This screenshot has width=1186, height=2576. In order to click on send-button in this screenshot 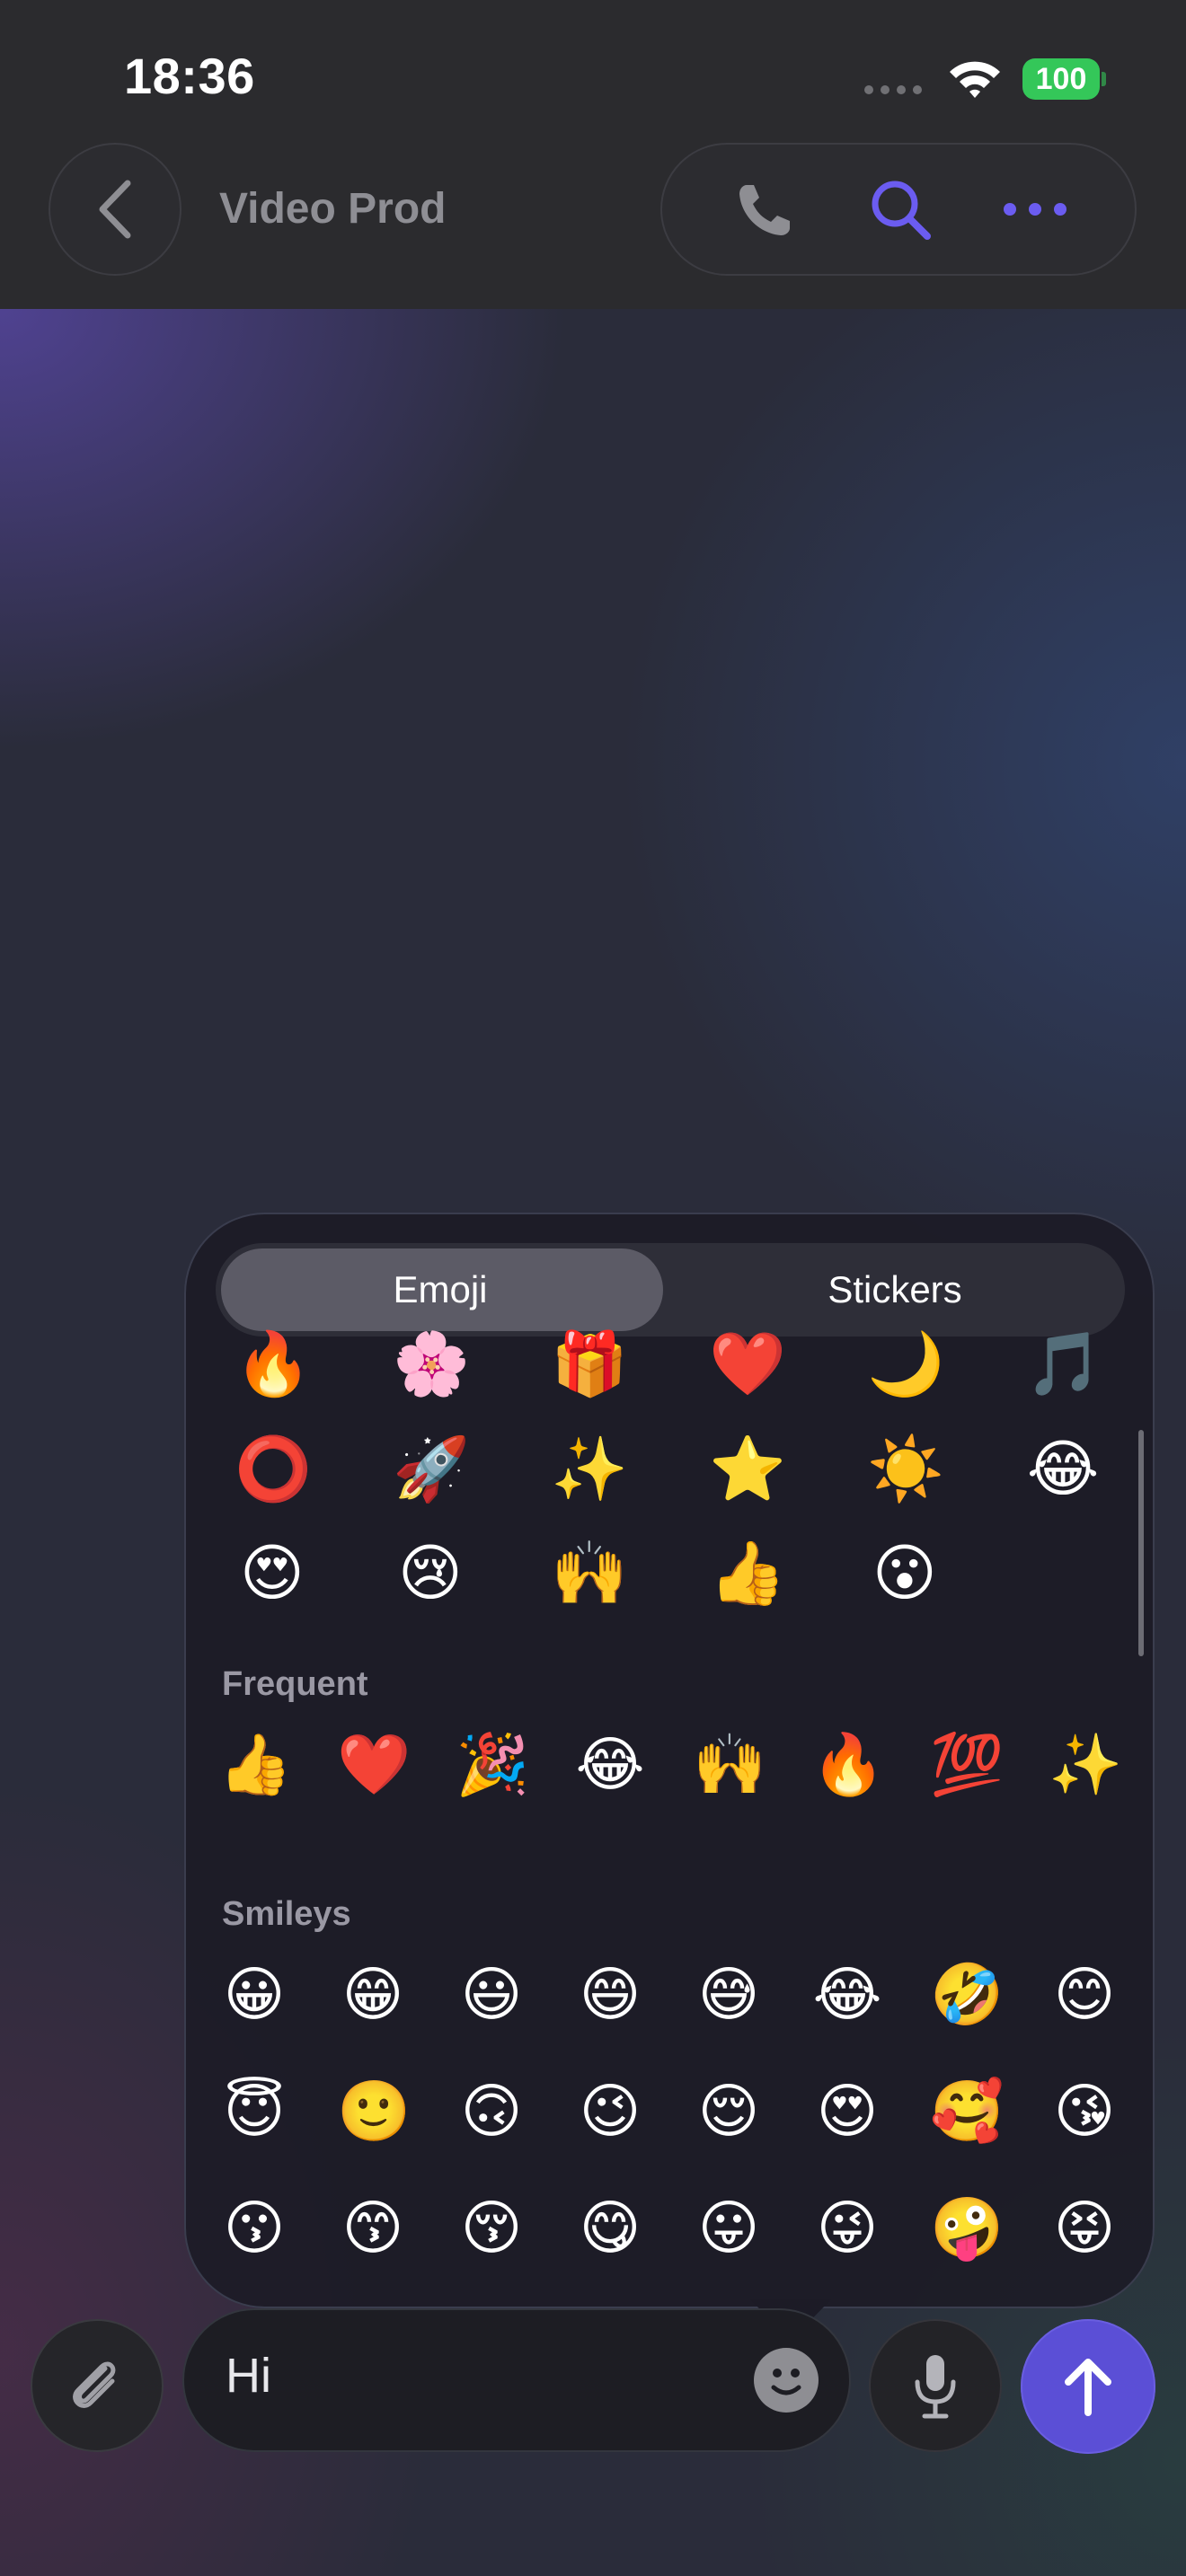, I will do `click(1088, 2386)`.